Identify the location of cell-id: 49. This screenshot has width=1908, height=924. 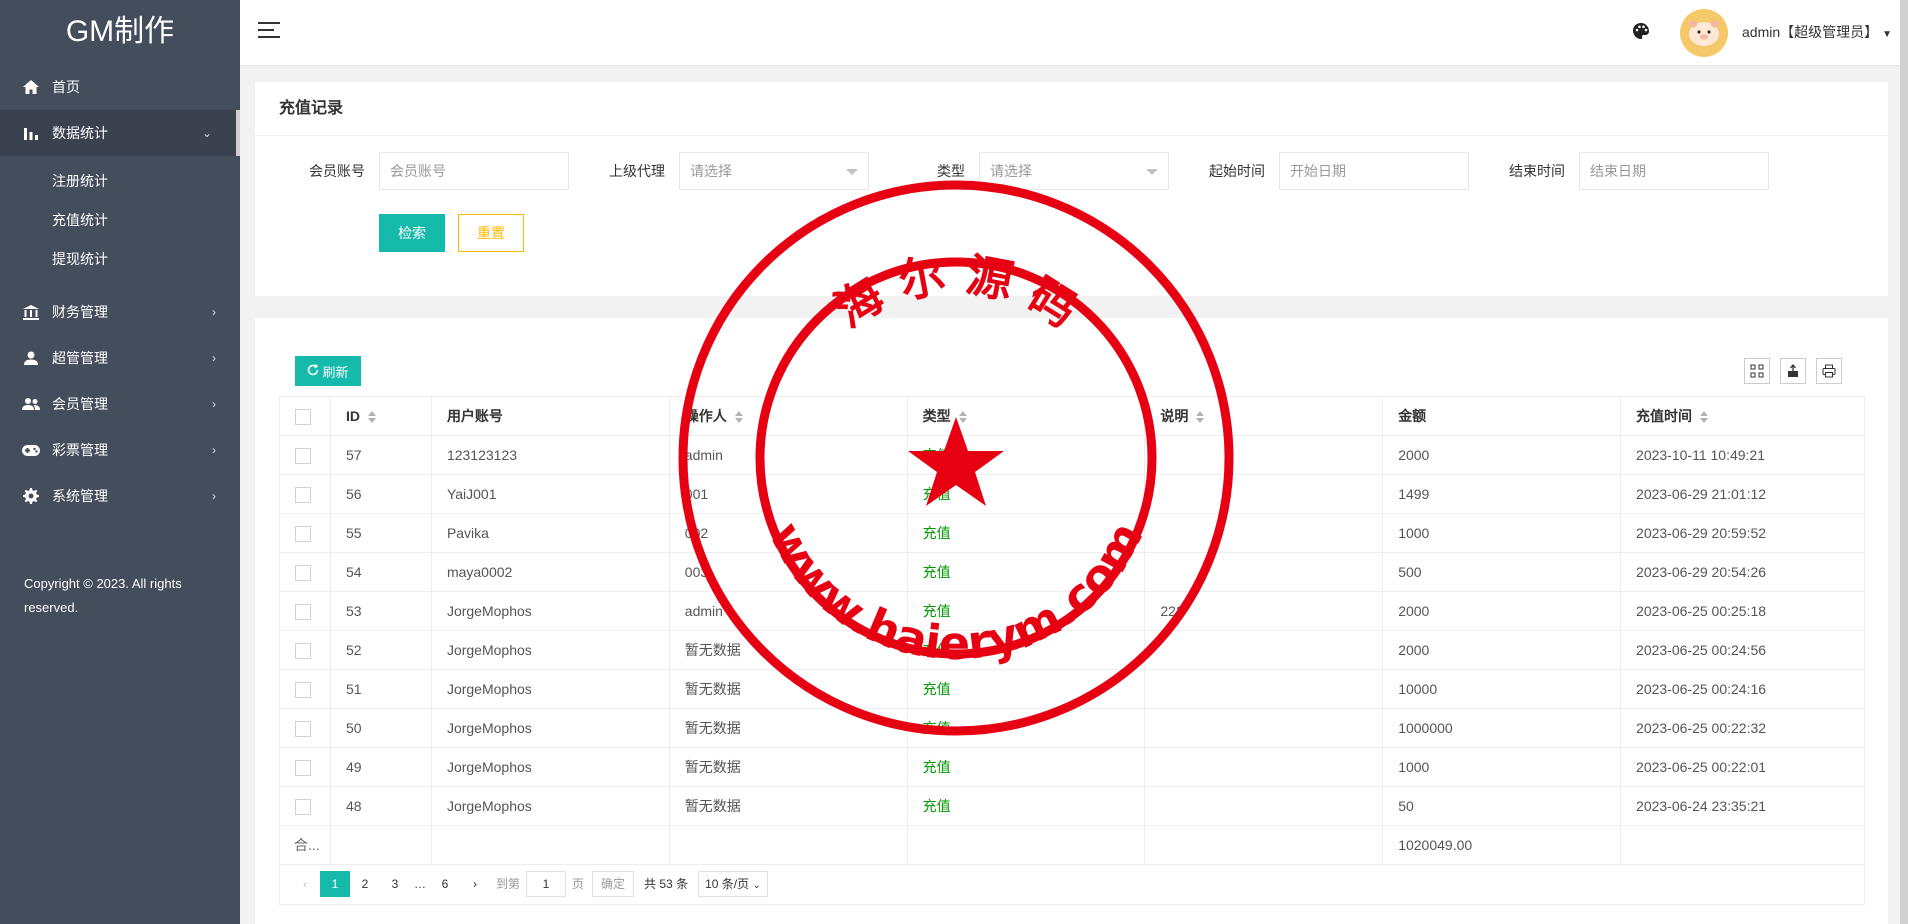
(380, 767).